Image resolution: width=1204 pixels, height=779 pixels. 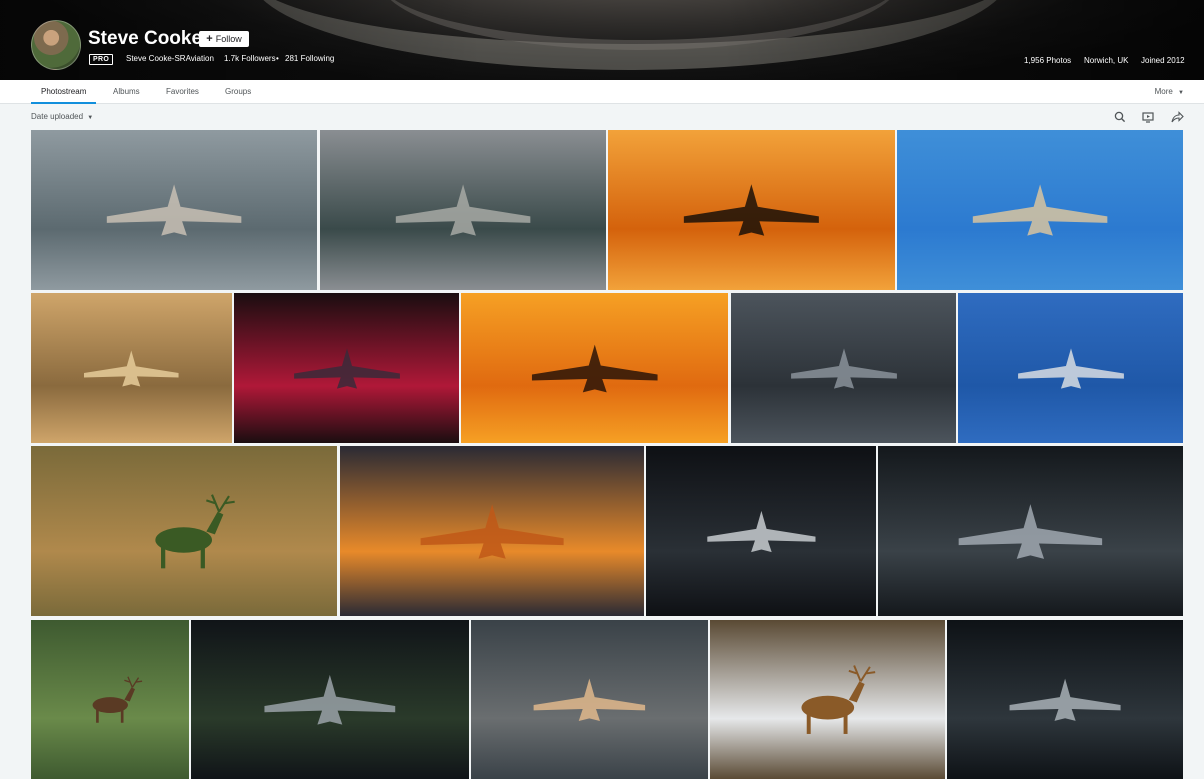 I want to click on tab-groups: Groups, so click(x=238, y=92).